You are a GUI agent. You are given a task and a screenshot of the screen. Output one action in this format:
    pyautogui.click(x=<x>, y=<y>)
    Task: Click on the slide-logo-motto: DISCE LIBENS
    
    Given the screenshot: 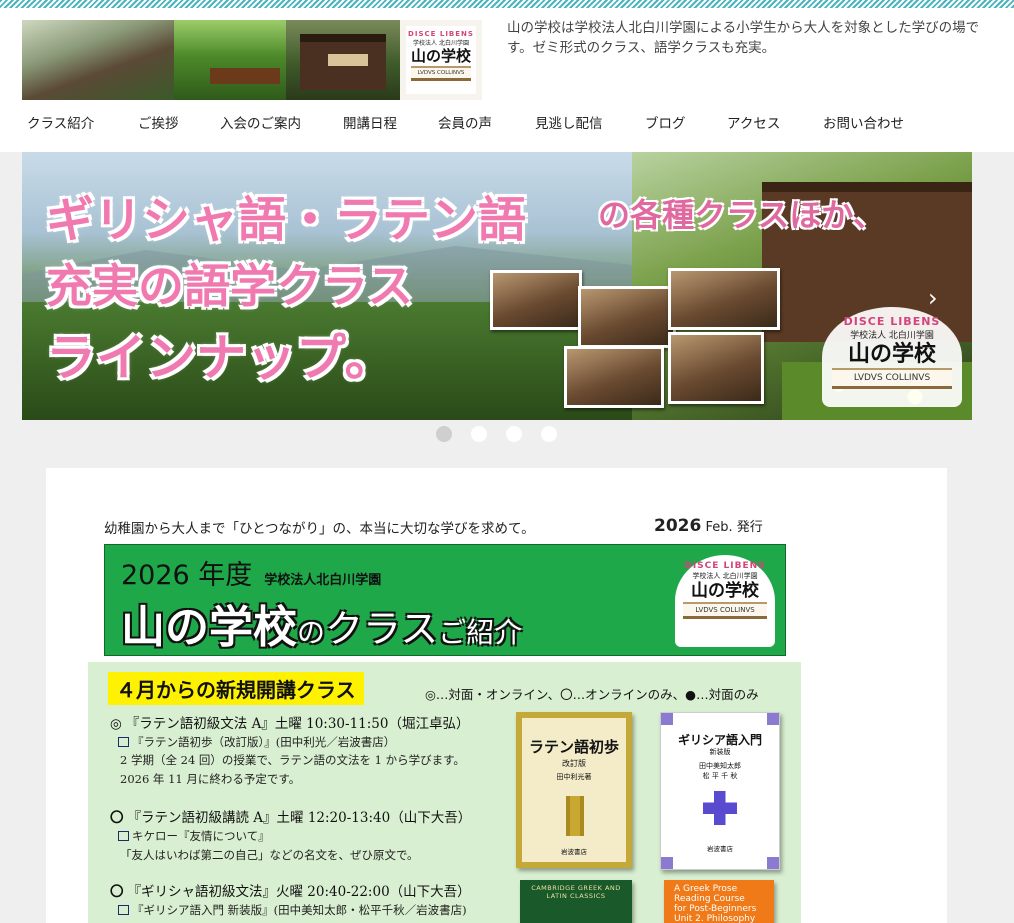 What is the action you would take?
    pyautogui.click(x=892, y=321)
    